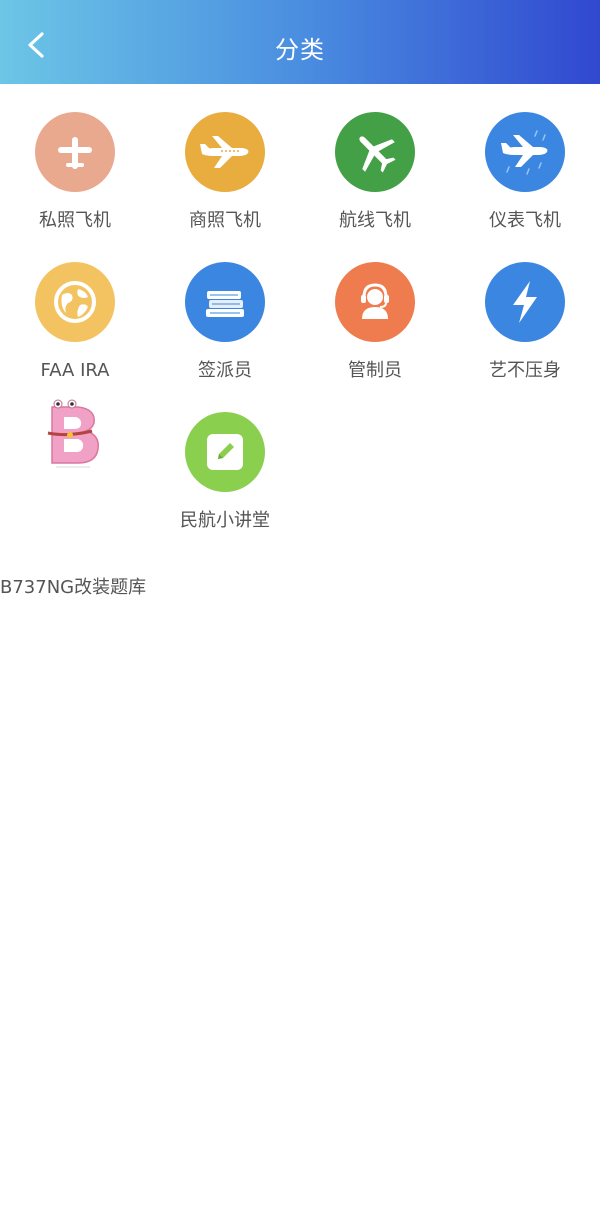 The width and height of the screenshot is (600, 1219). Describe the element at coordinates (225, 520) in the screenshot. I see `category-label: 民航小讲堂` at that location.